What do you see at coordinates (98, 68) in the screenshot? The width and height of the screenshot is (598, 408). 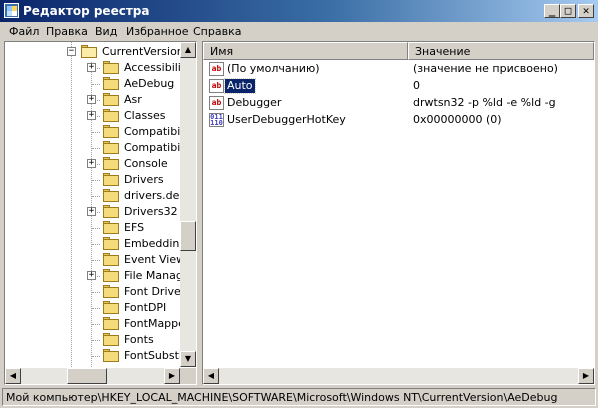 I see `tree-item: + Accessibility` at bounding box center [98, 68].